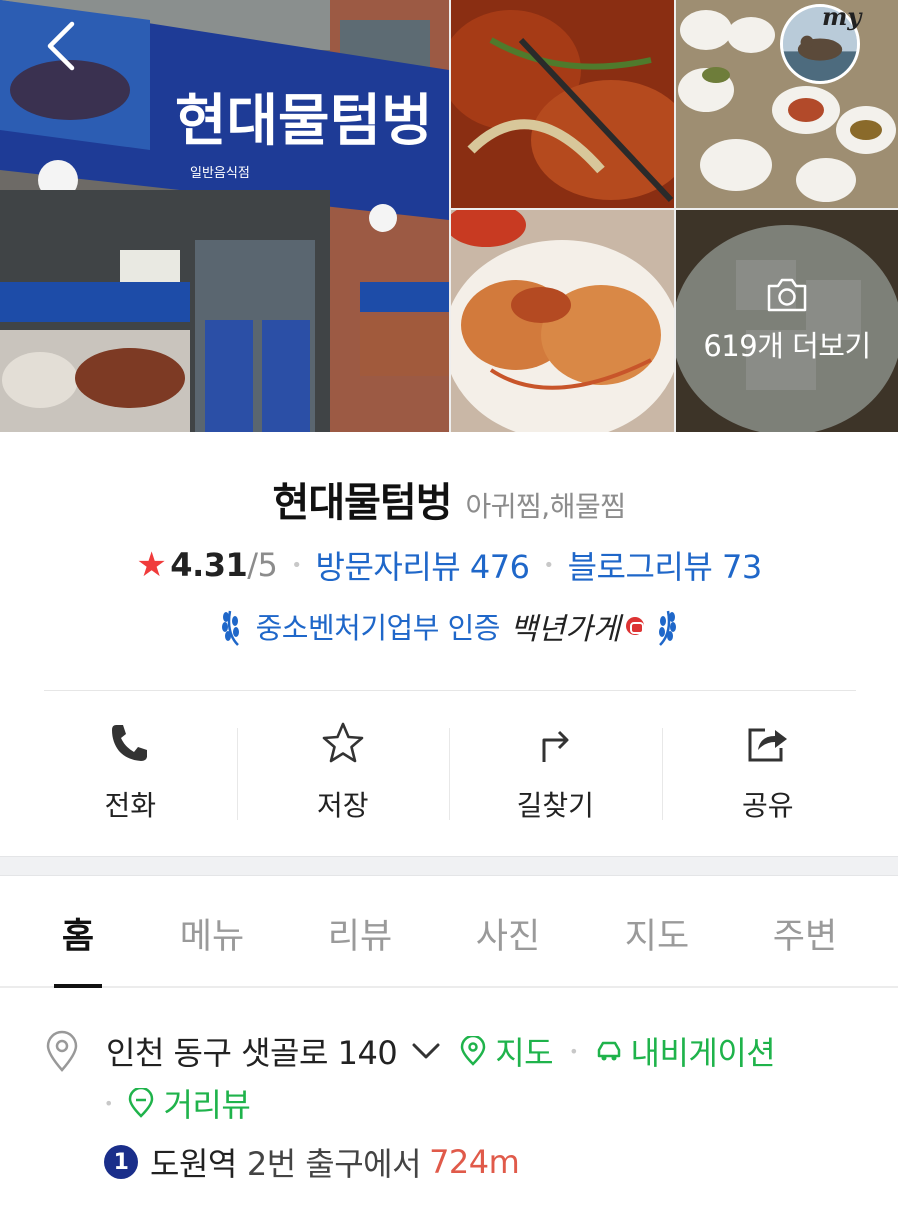 The height and width of the screenshot is (1208, 898). What do you see at coordinates (121, 1162) in the screenshot?
I see `subway-line-badge: 1` at bounding box center [121, 1162].